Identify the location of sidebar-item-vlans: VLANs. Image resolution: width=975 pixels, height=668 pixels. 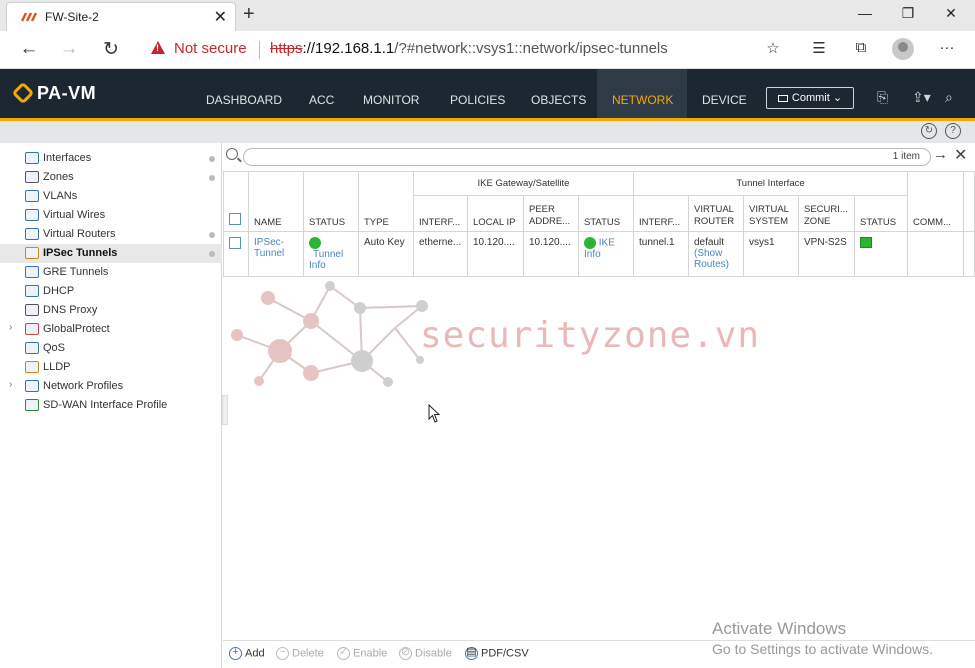
(111, 196).